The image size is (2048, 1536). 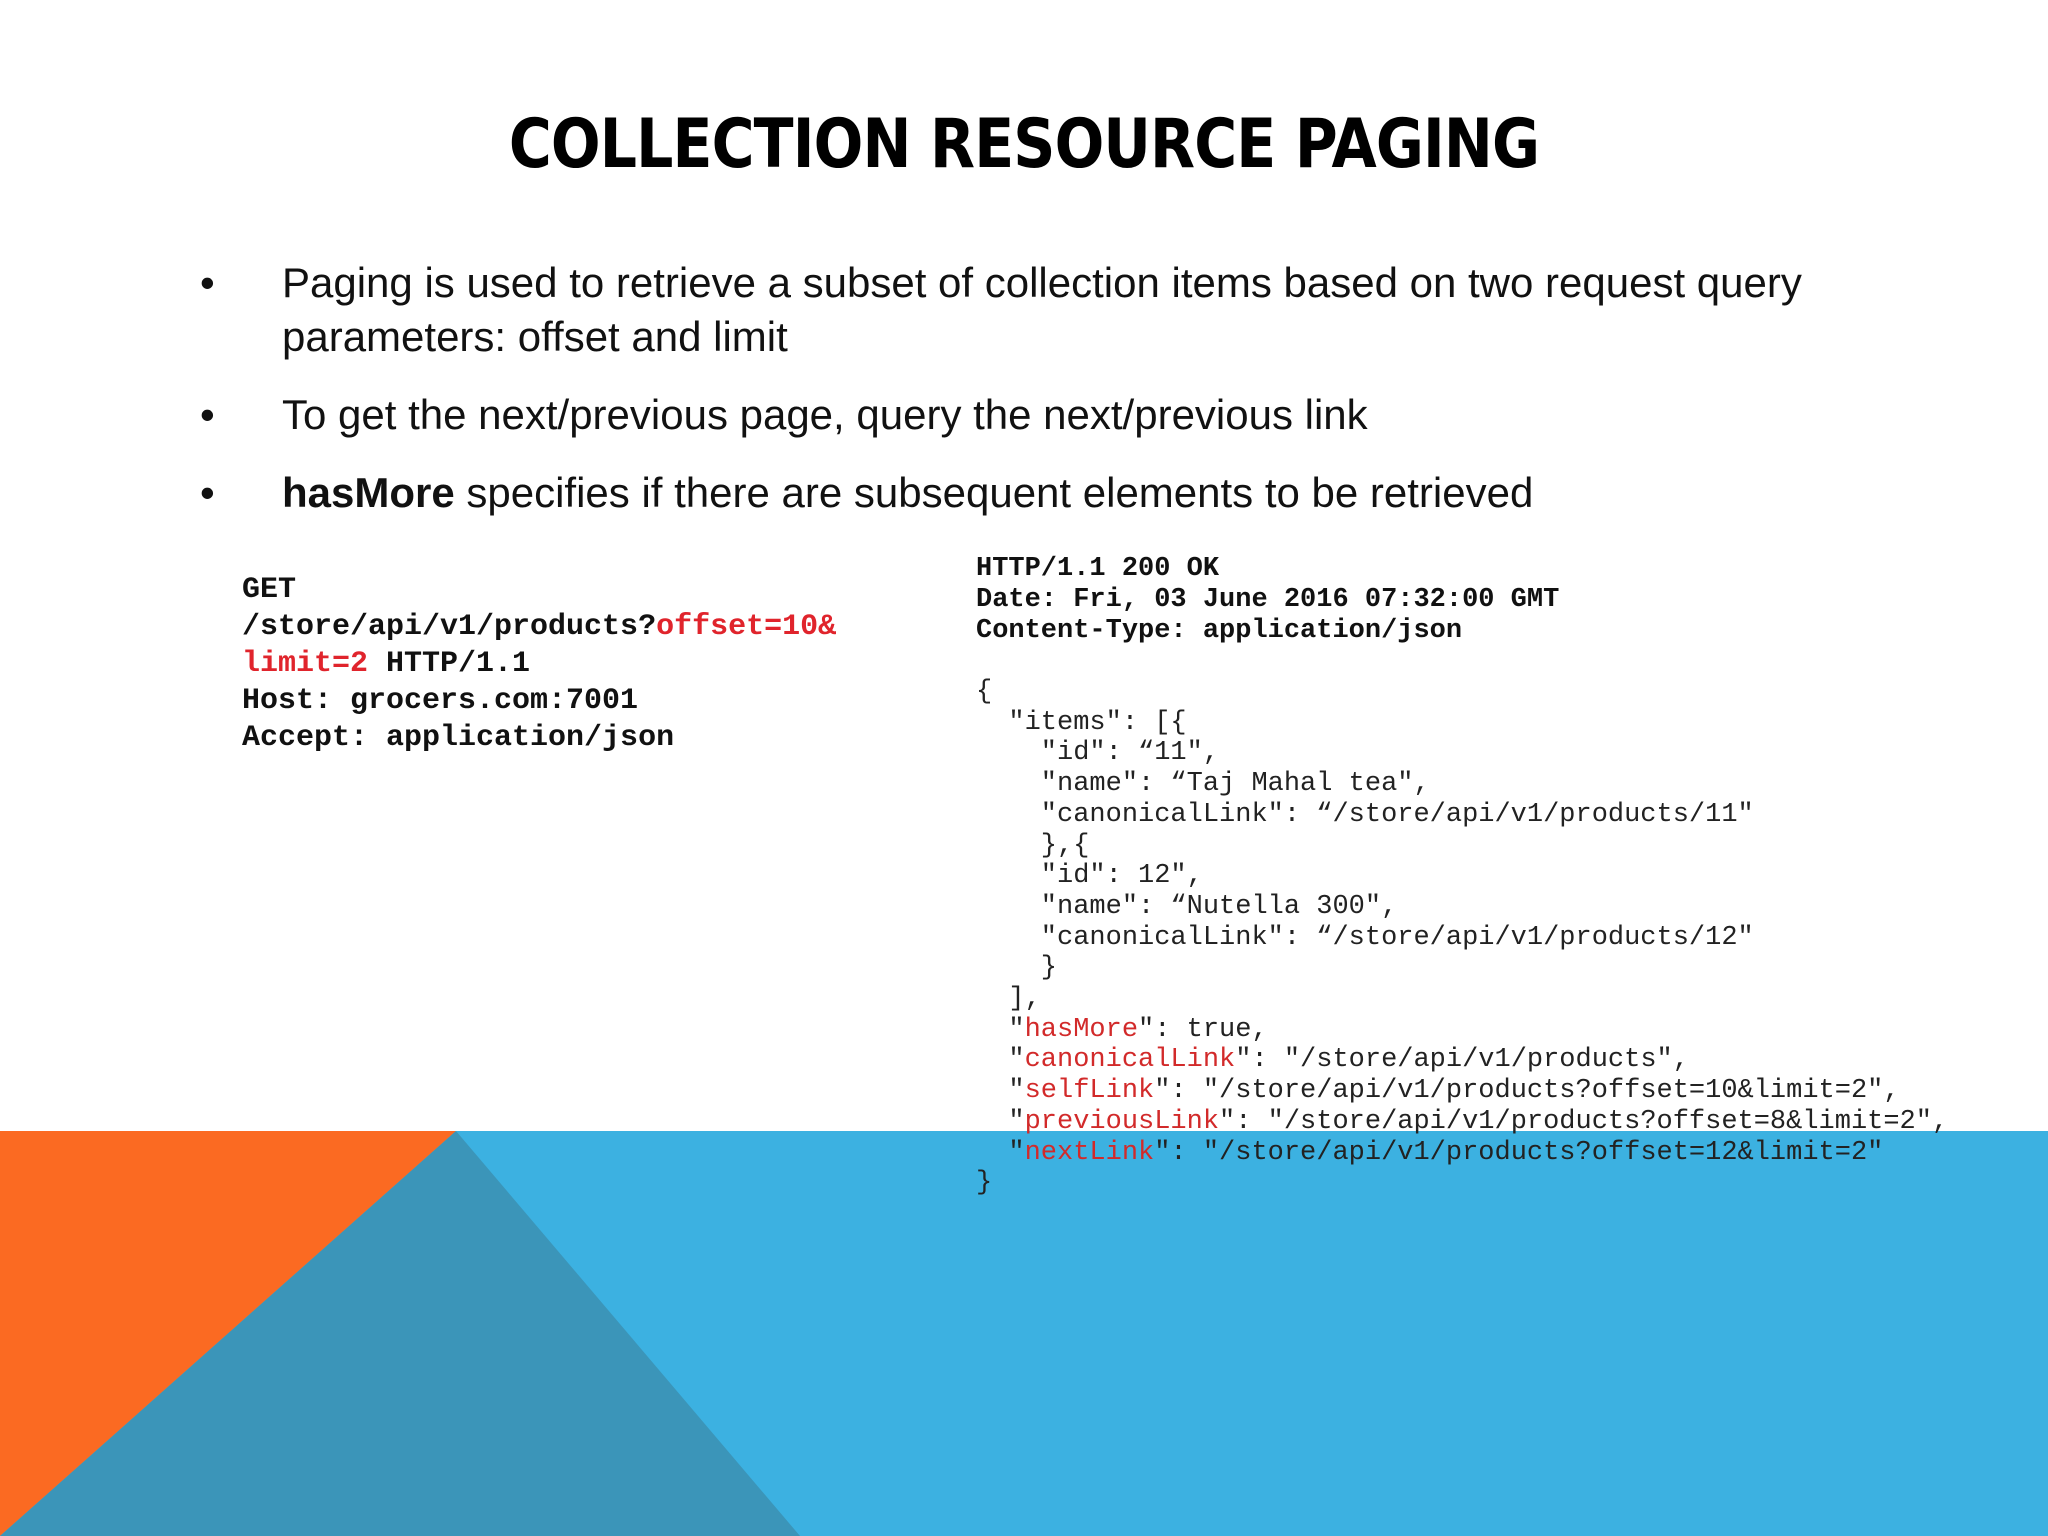 What do you see at coordinates (305, 664) in the screenshot?
I see `request-limit-param: limit=2` at bounding box center [305, 664].